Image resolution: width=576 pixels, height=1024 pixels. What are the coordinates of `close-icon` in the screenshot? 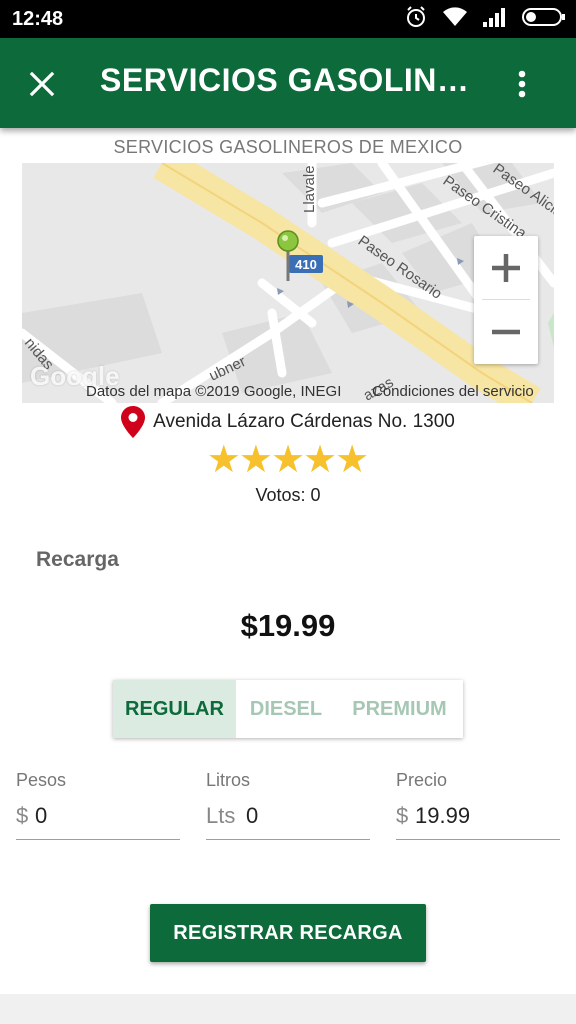 It's located at (42, 84).